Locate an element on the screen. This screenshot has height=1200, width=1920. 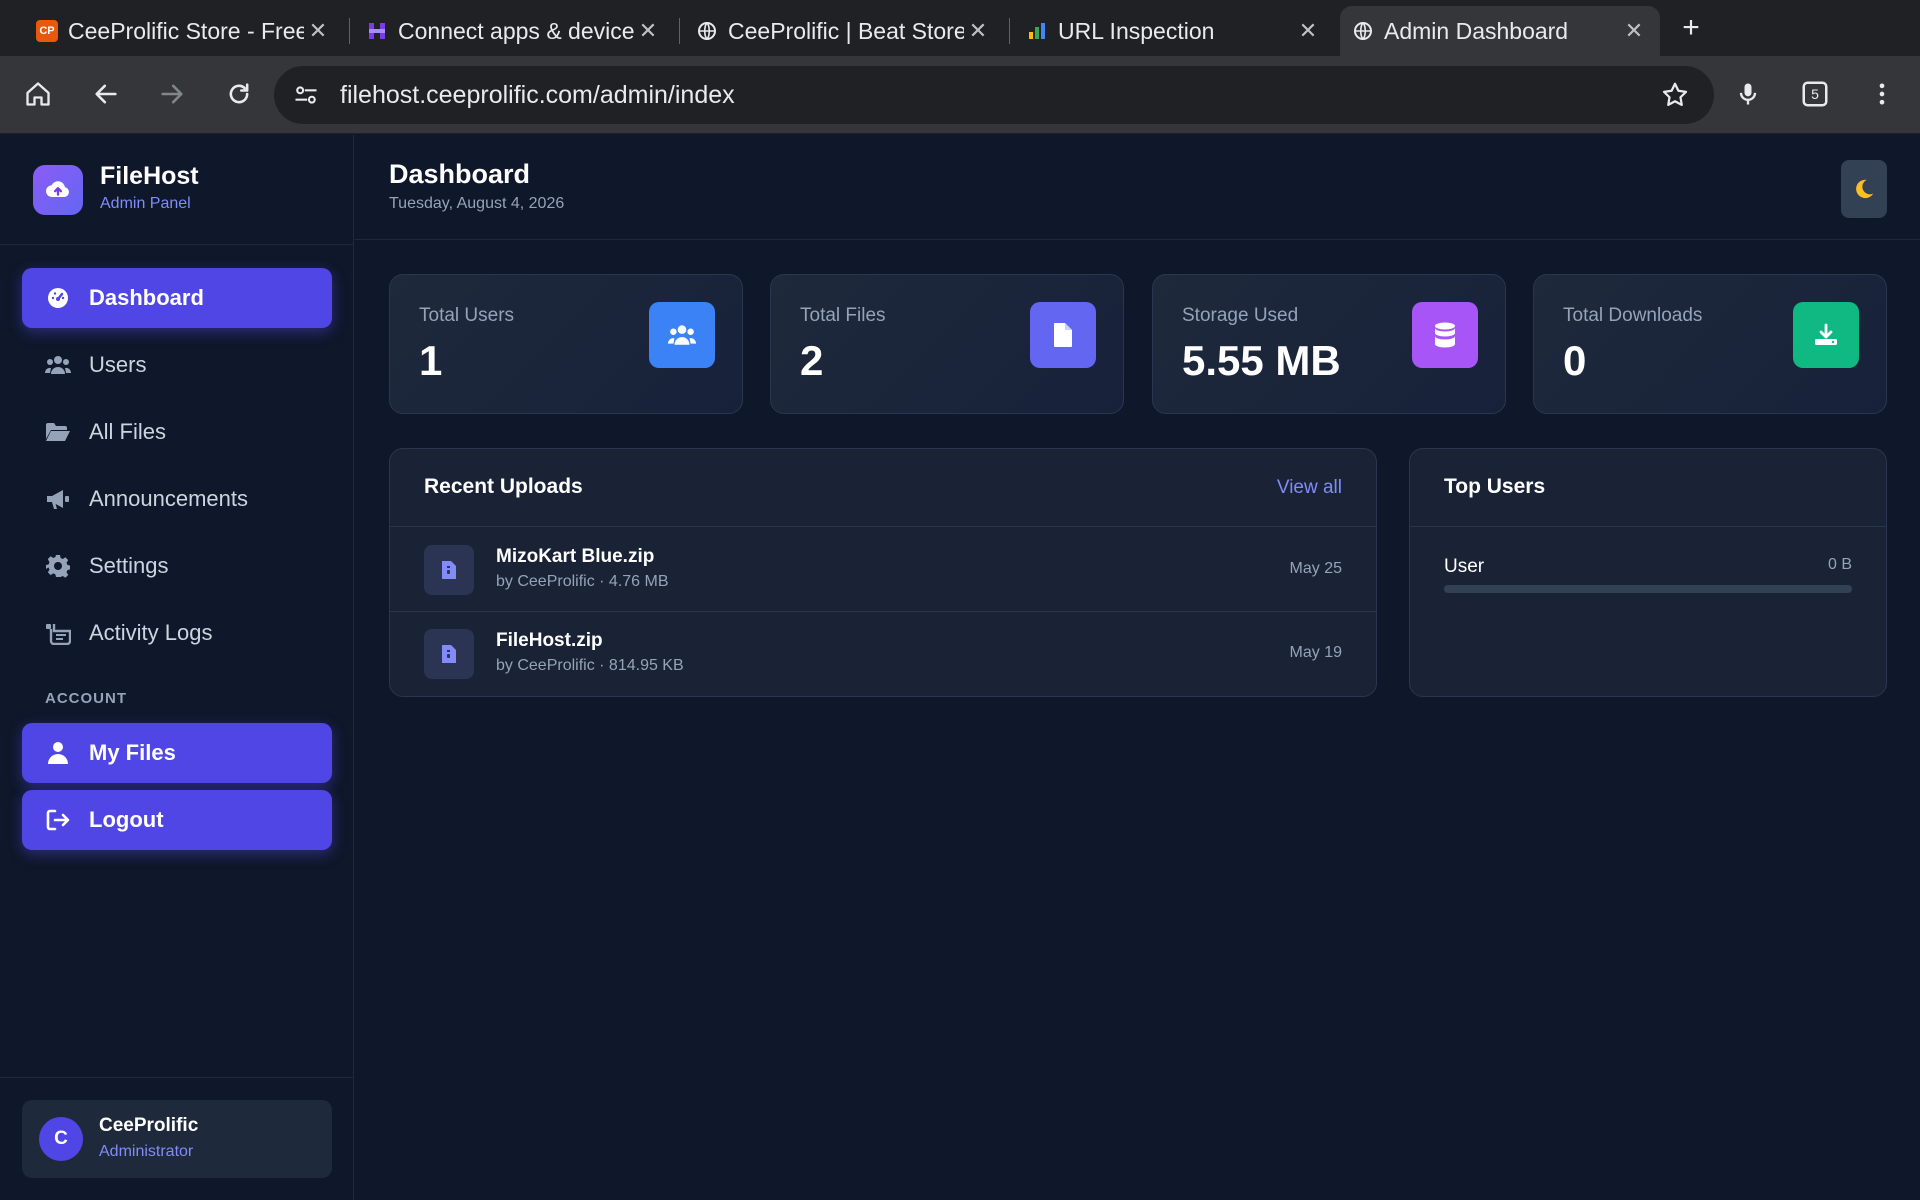
tab-title: CeeProlific | Beat Store, is located at coordinates (846, 30).